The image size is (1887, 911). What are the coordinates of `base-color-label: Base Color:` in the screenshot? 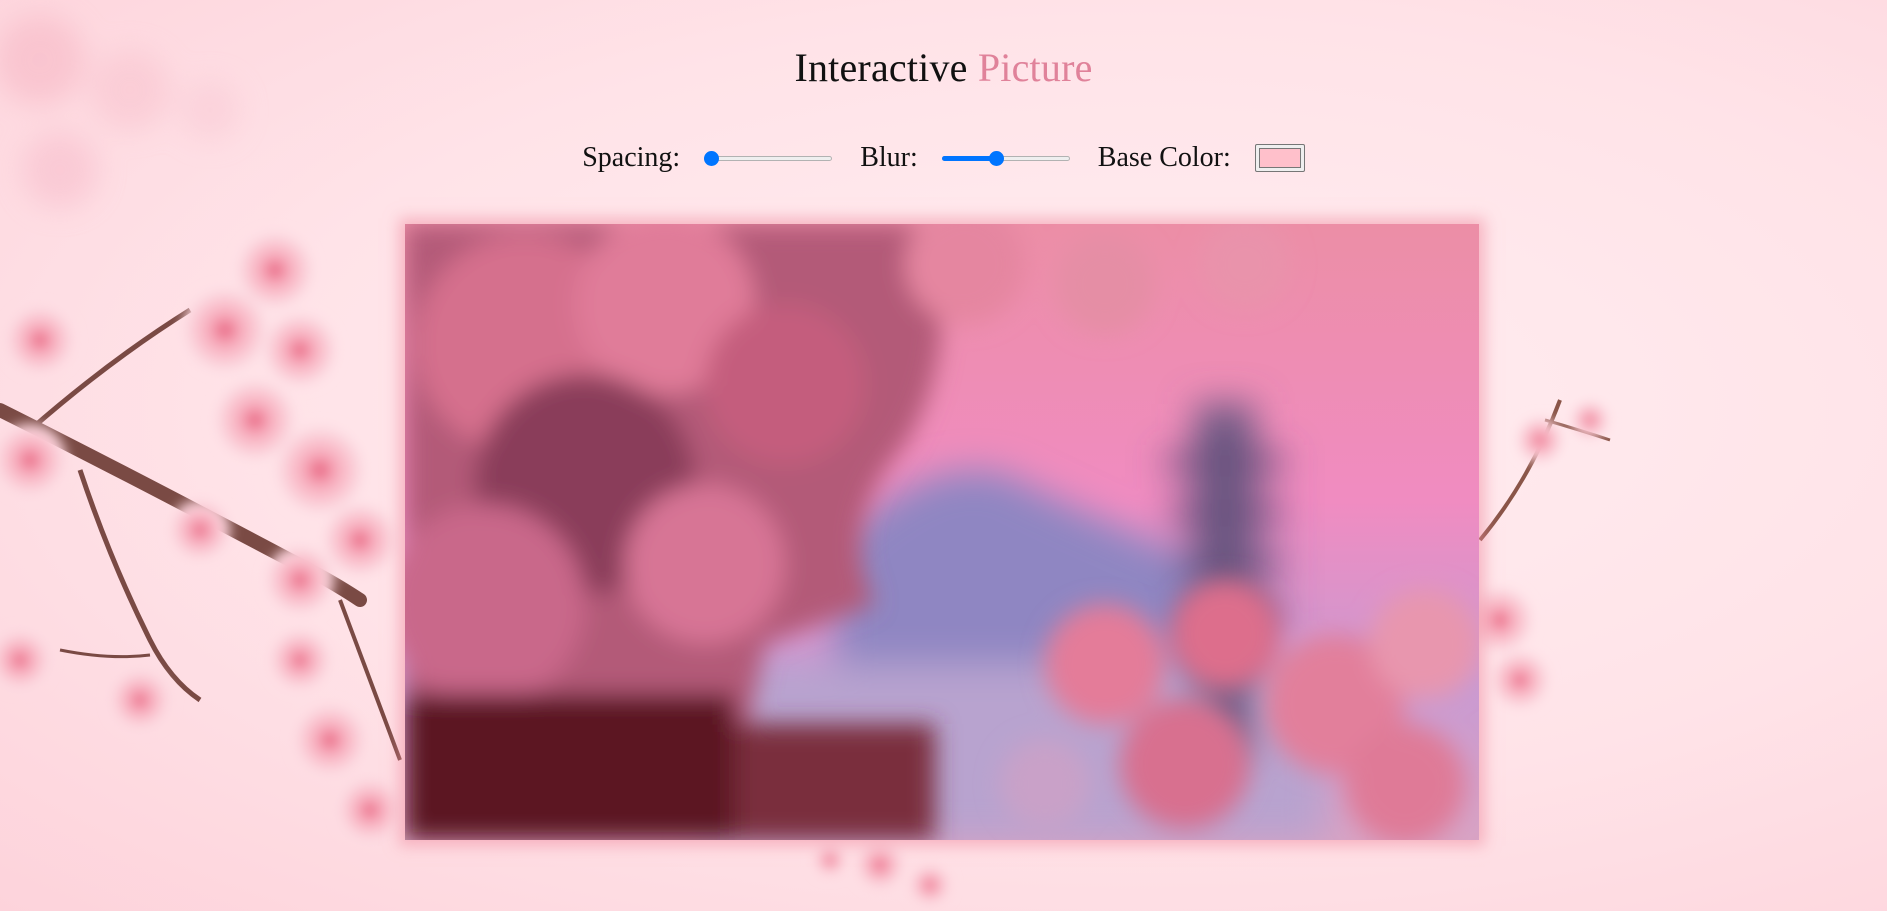 It's located at (1164, 157).